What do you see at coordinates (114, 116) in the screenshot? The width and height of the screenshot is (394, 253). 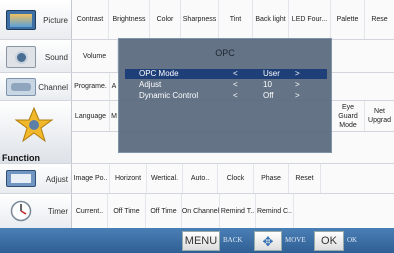 I see `option-function-2: M` at bounding box center [114, 116].